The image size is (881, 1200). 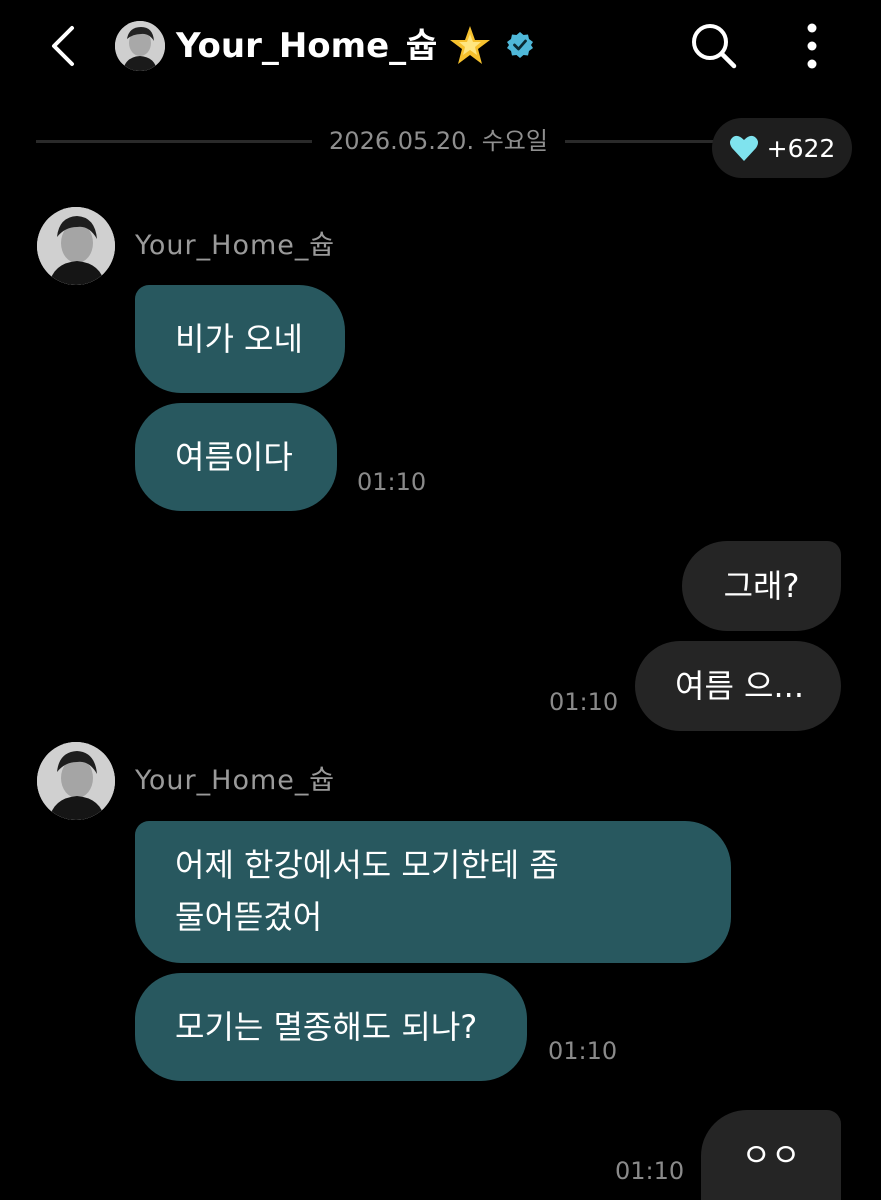 What do you see at coordinates (470, 46) in the screenshot?
I see `star-icon` at bounding box center [470, 46].